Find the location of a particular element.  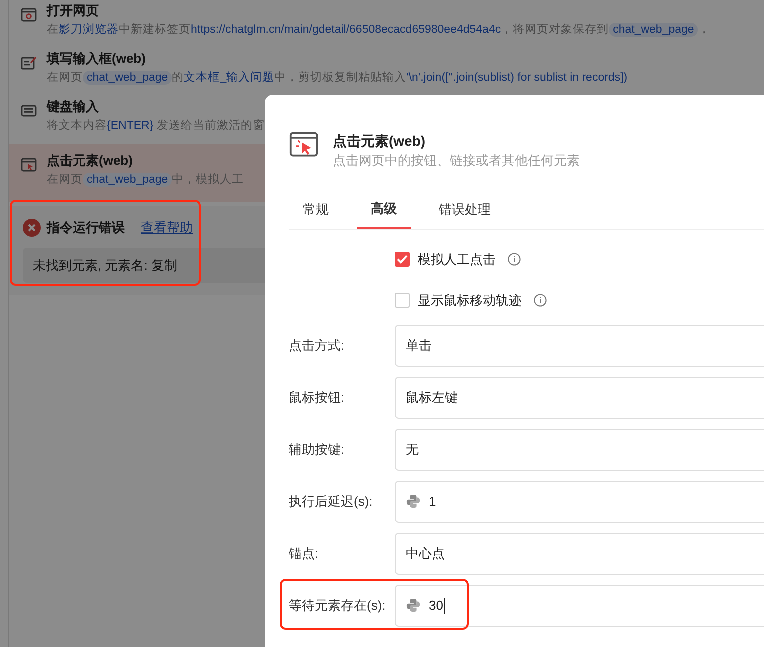

input-field: 鼠标左键 is located at coordinates (579, 397).